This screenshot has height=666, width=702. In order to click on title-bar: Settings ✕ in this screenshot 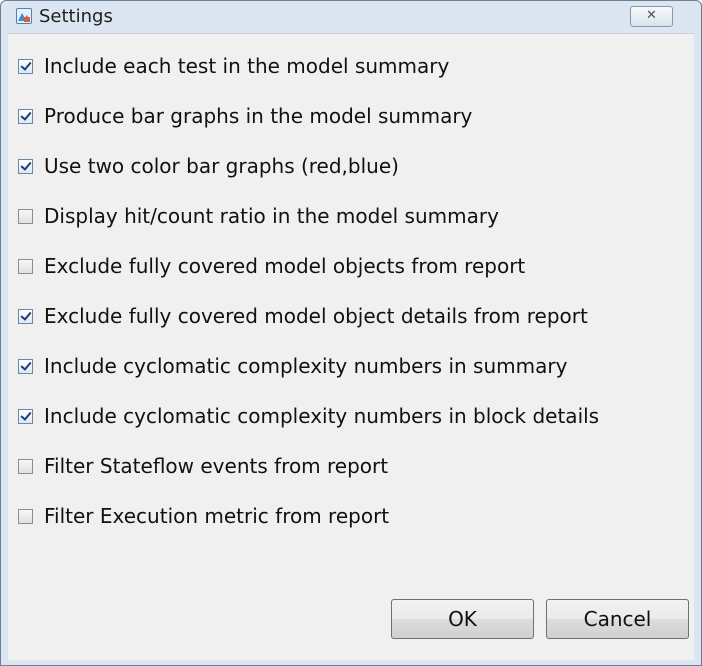, I will do `click(351, 16)`.